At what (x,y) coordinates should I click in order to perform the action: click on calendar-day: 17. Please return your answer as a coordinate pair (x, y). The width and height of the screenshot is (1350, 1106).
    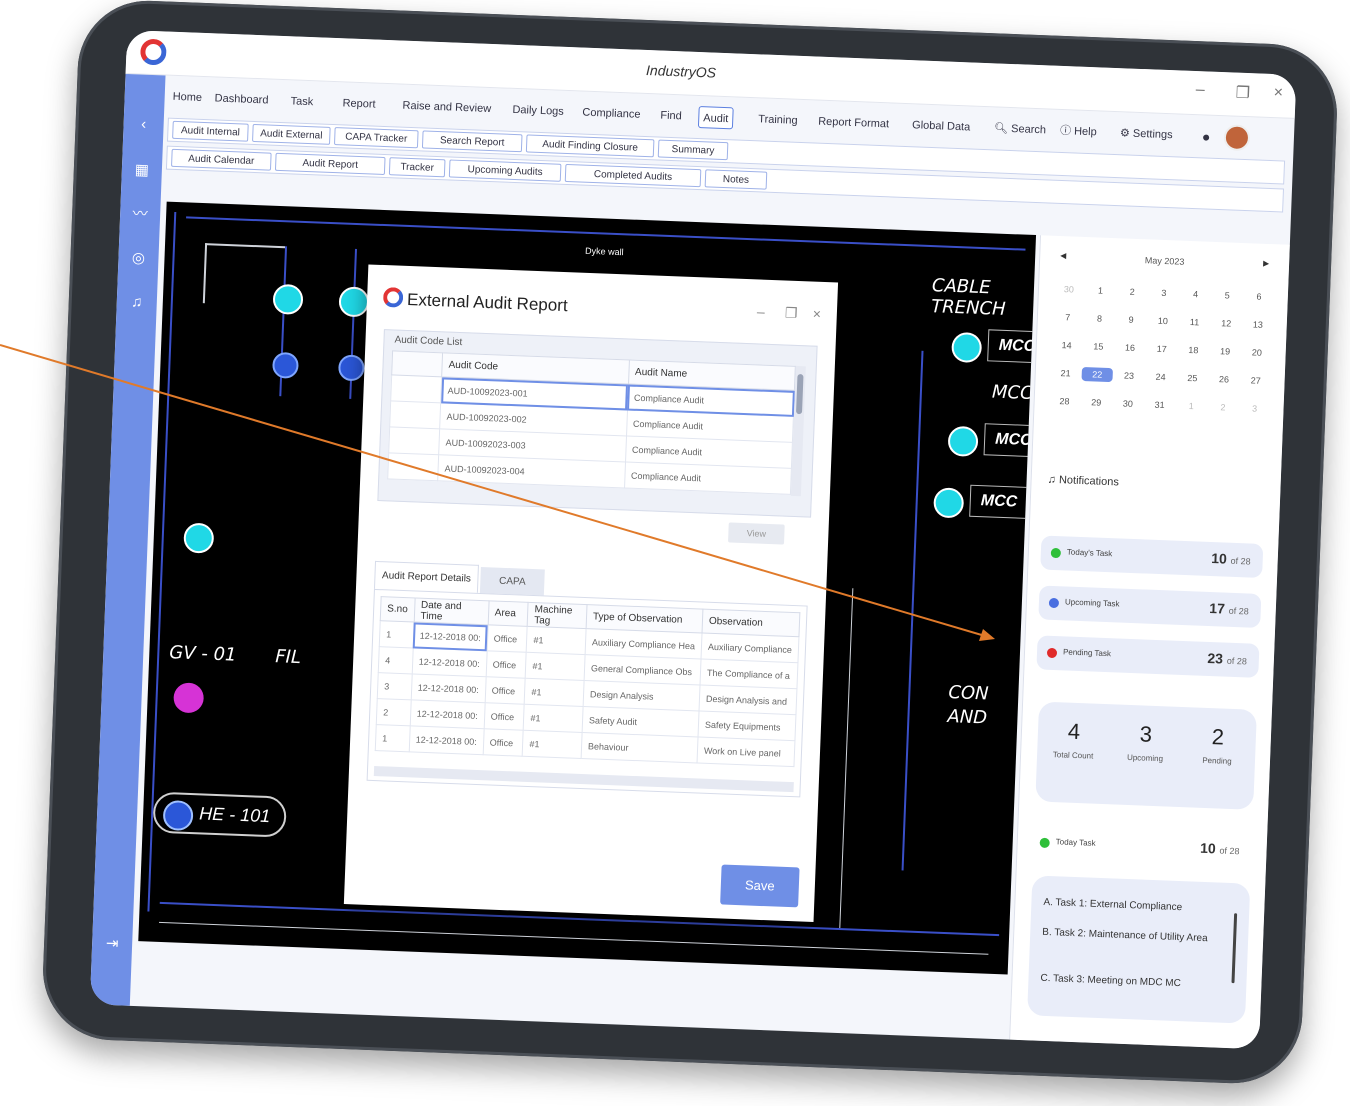
    Looking at the image, I should click on (1162, 348).